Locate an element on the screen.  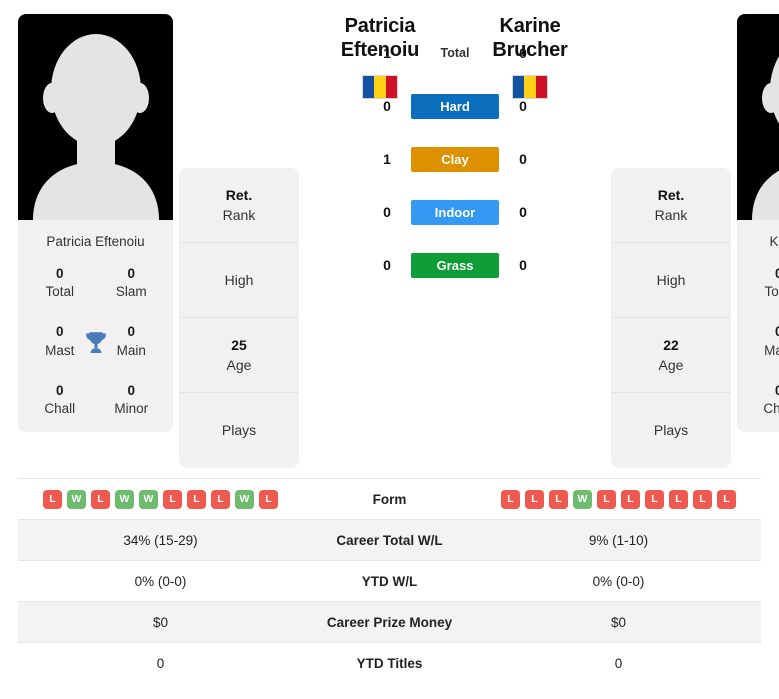
career-total-wl-right: 9% (1-10) is located at coordinates (618, 540).